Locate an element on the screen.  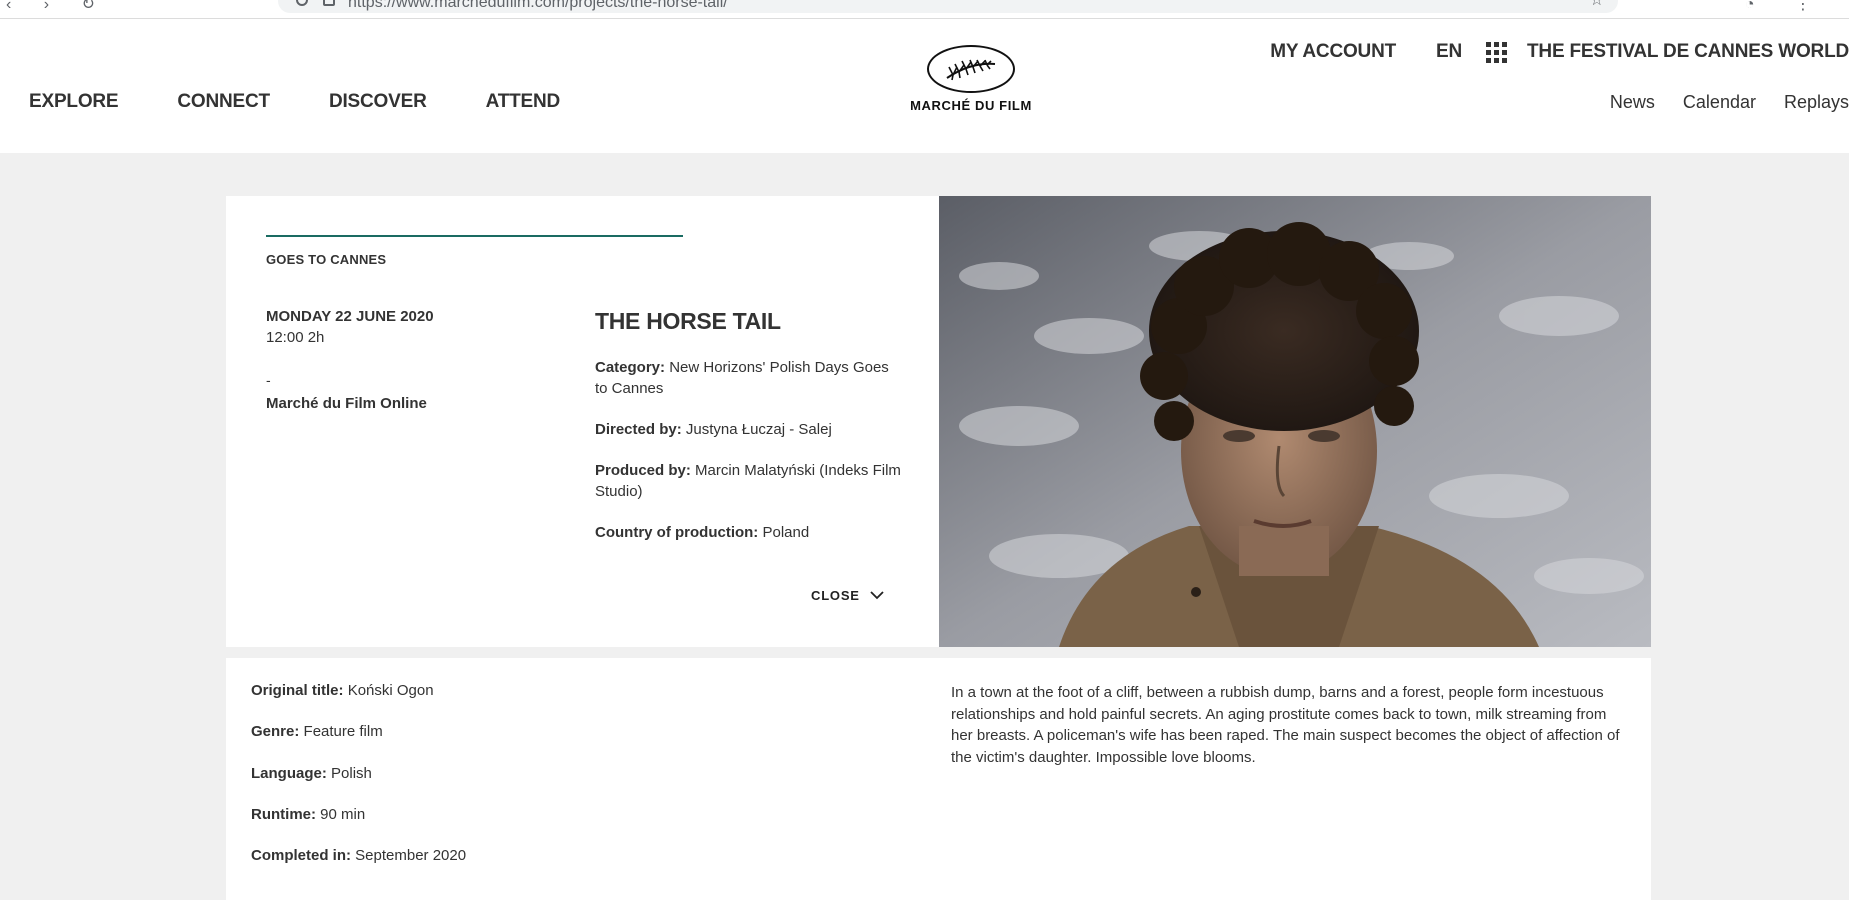
marche-du-film-logo: MARCHÉ DU FILM is located at coordinates (971, 81).